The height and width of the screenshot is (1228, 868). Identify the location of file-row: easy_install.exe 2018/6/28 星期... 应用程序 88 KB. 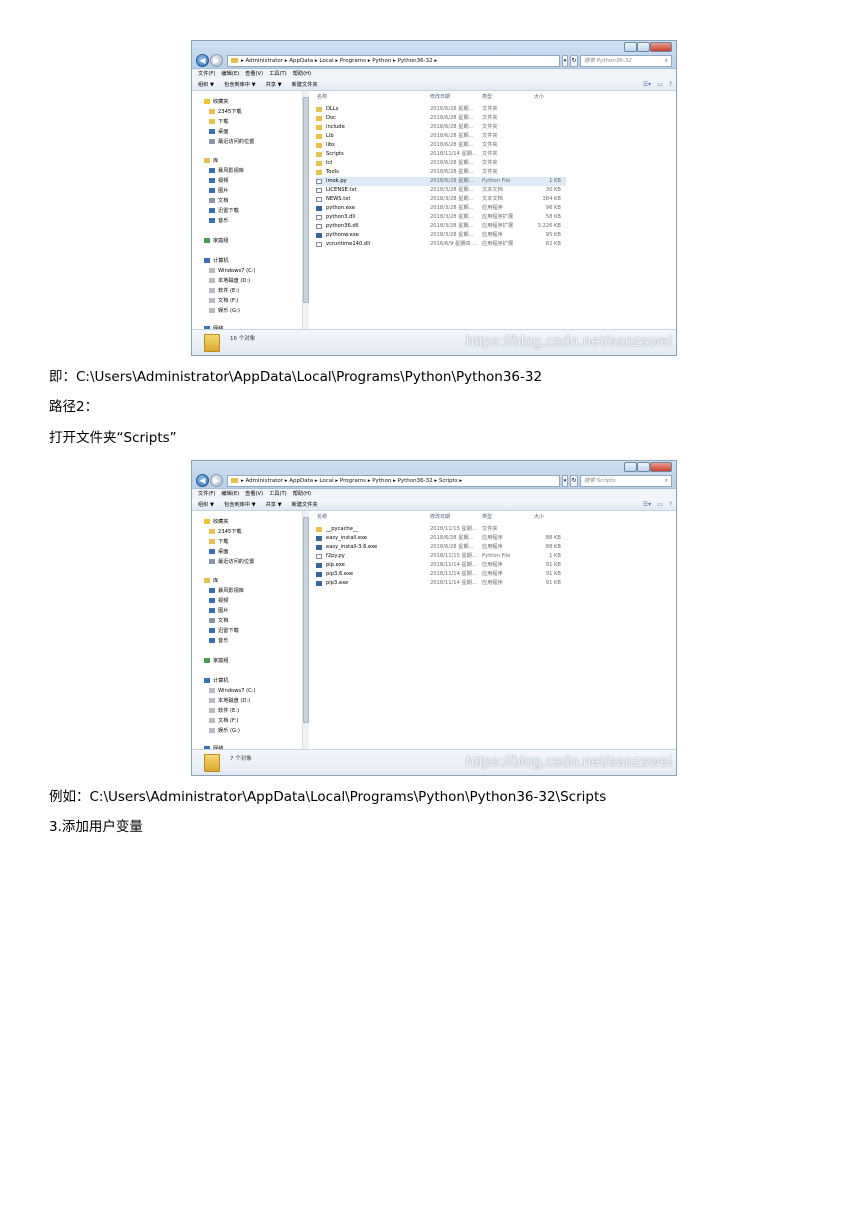
(441, 538).